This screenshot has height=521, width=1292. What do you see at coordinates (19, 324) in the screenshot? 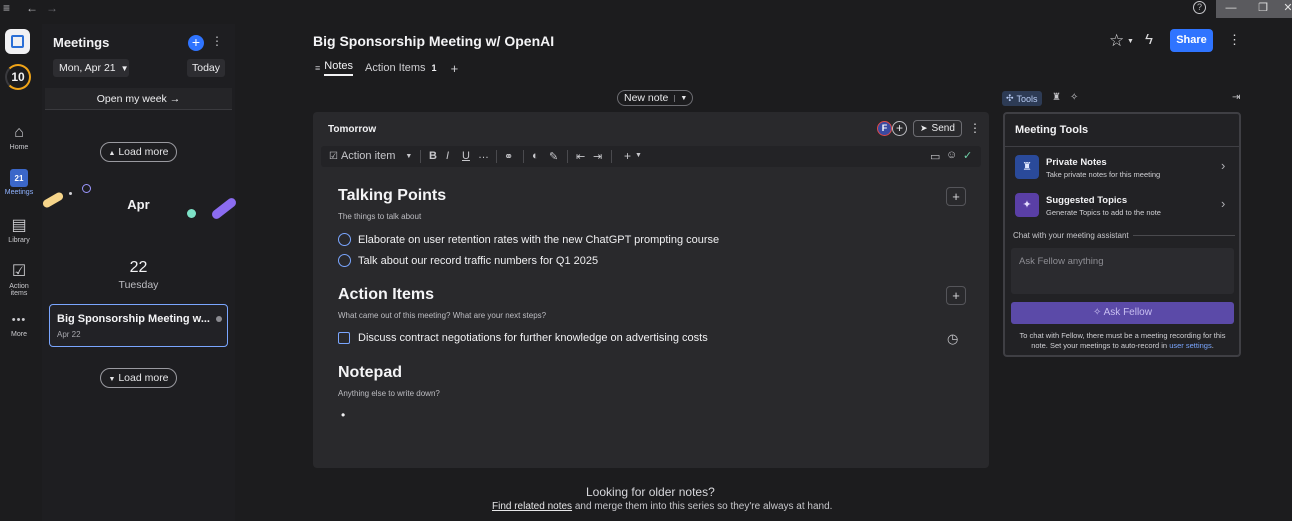
I see `rail-more: ••• More` at bounding box center [19, 324].